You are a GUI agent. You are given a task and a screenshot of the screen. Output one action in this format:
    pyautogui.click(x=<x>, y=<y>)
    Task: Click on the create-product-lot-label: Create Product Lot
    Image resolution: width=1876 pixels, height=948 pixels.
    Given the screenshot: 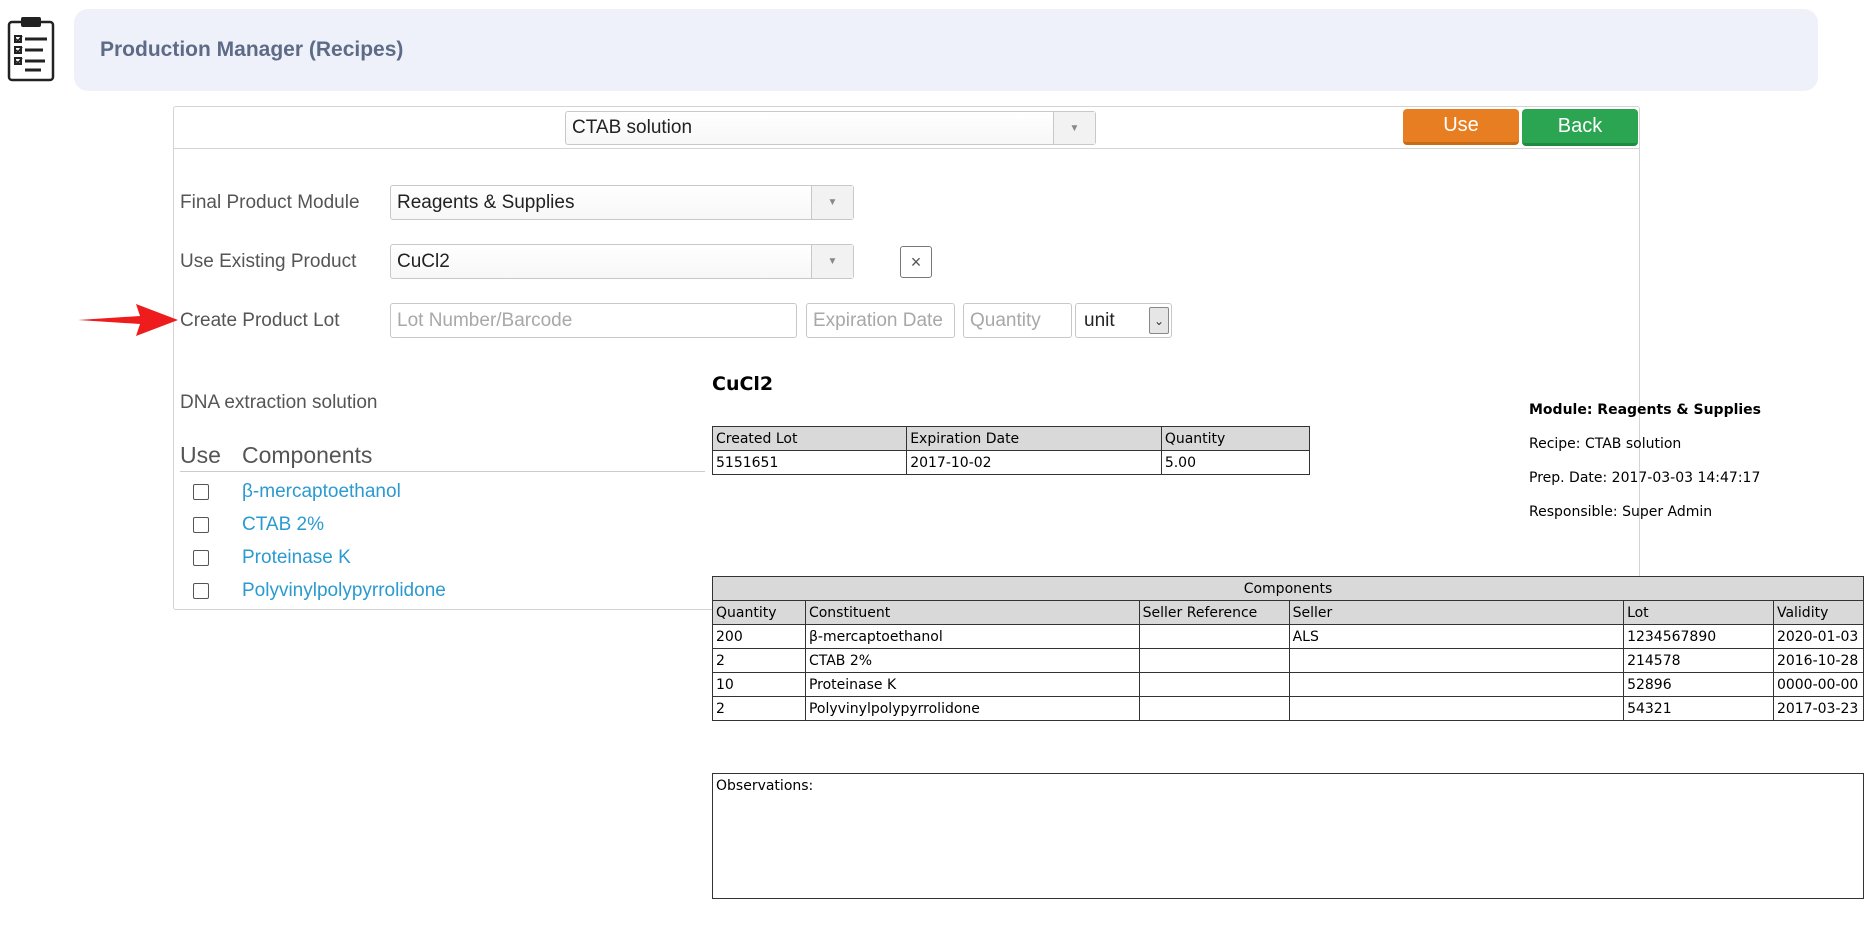 What is the action you would take?
    pyautogui.click(x=260, y=320)
    